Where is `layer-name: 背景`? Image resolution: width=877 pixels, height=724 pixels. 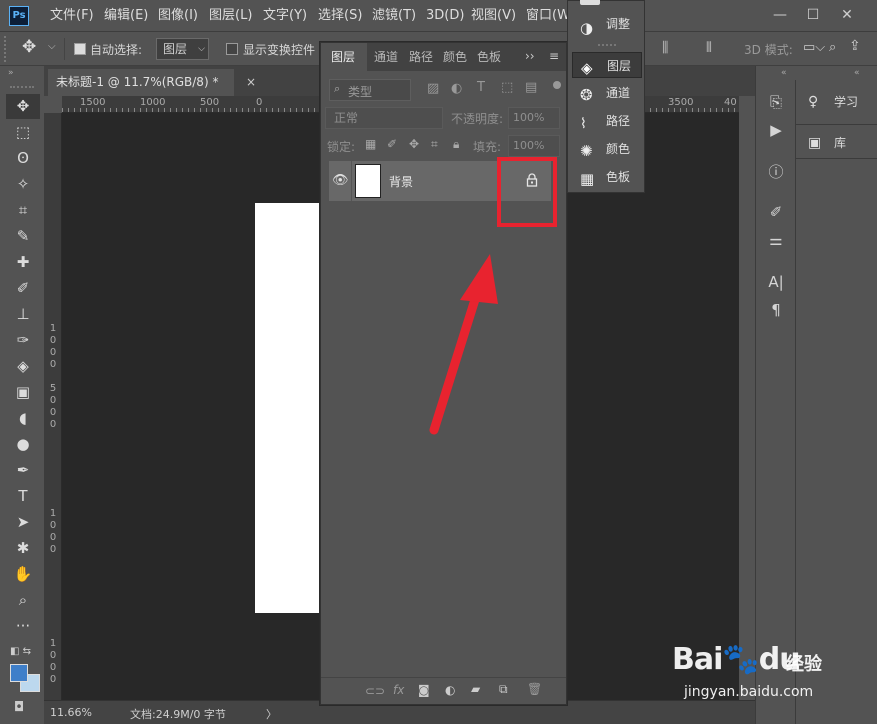
layer-name: 背景 is located at coordinates (401, 181).